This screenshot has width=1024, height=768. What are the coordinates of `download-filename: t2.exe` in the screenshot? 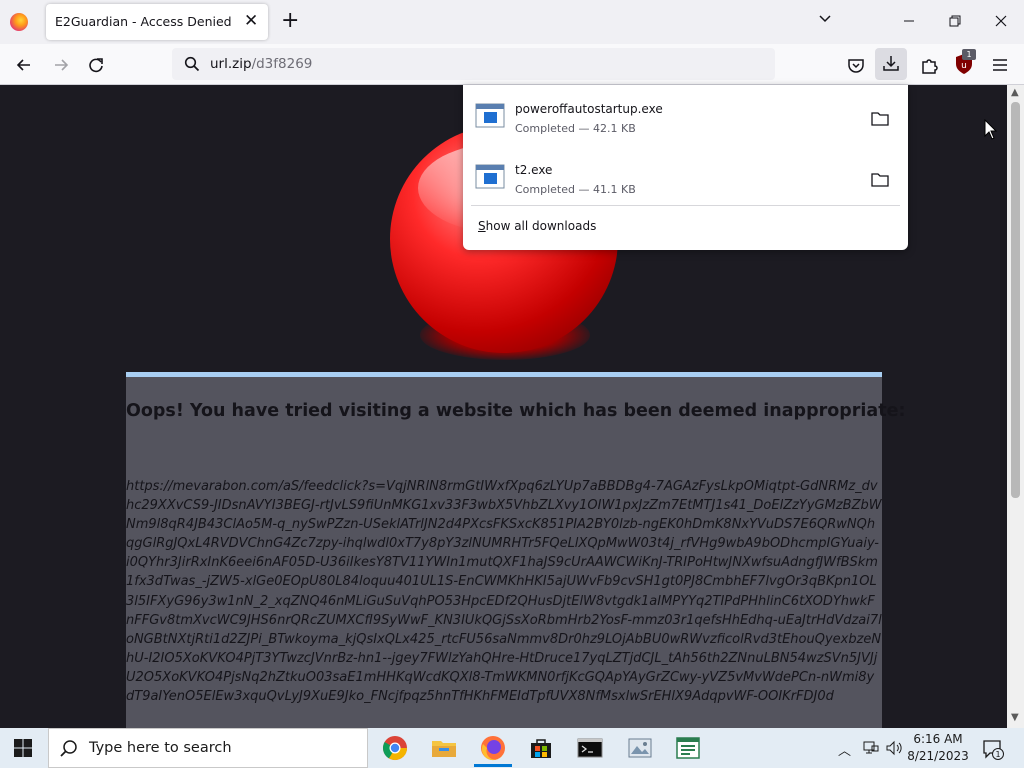 It's located at (534, 170).